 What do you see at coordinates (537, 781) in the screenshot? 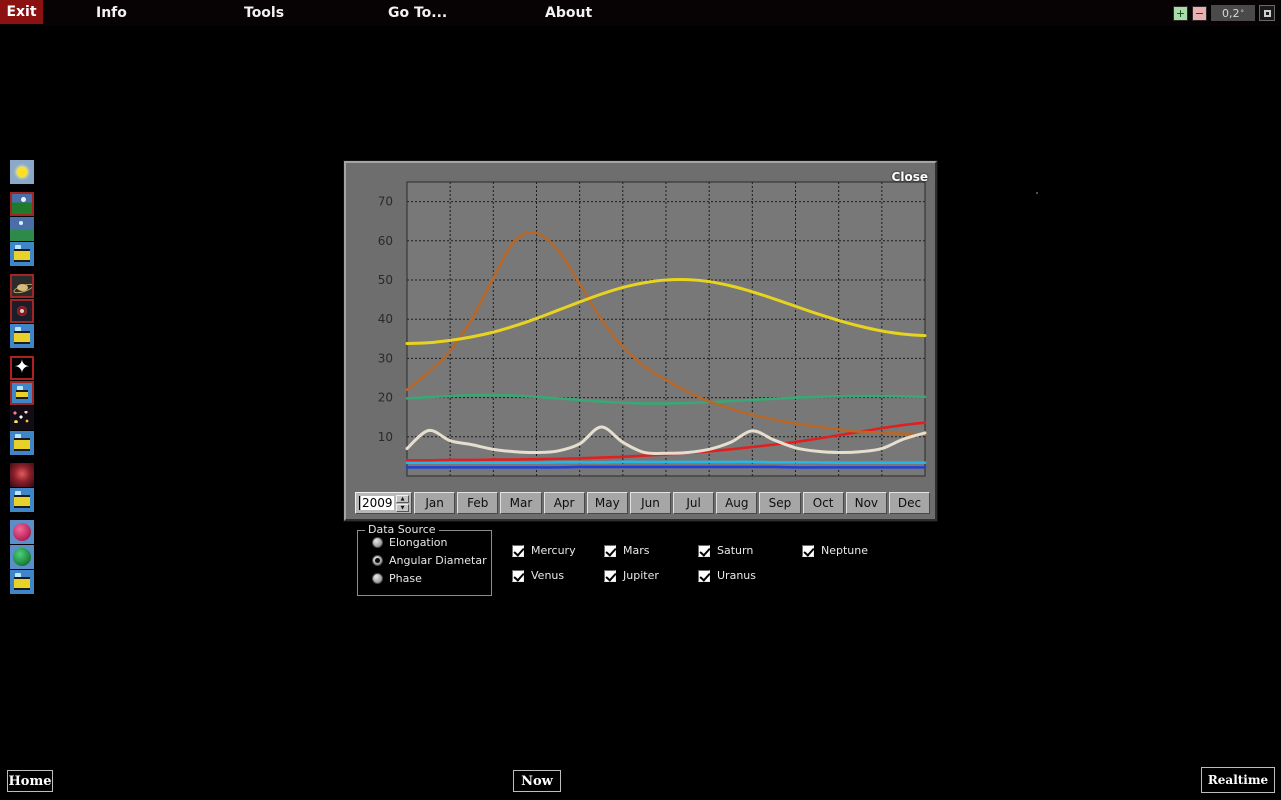
I see `now-button: Now` at bounding box center [537, 781].